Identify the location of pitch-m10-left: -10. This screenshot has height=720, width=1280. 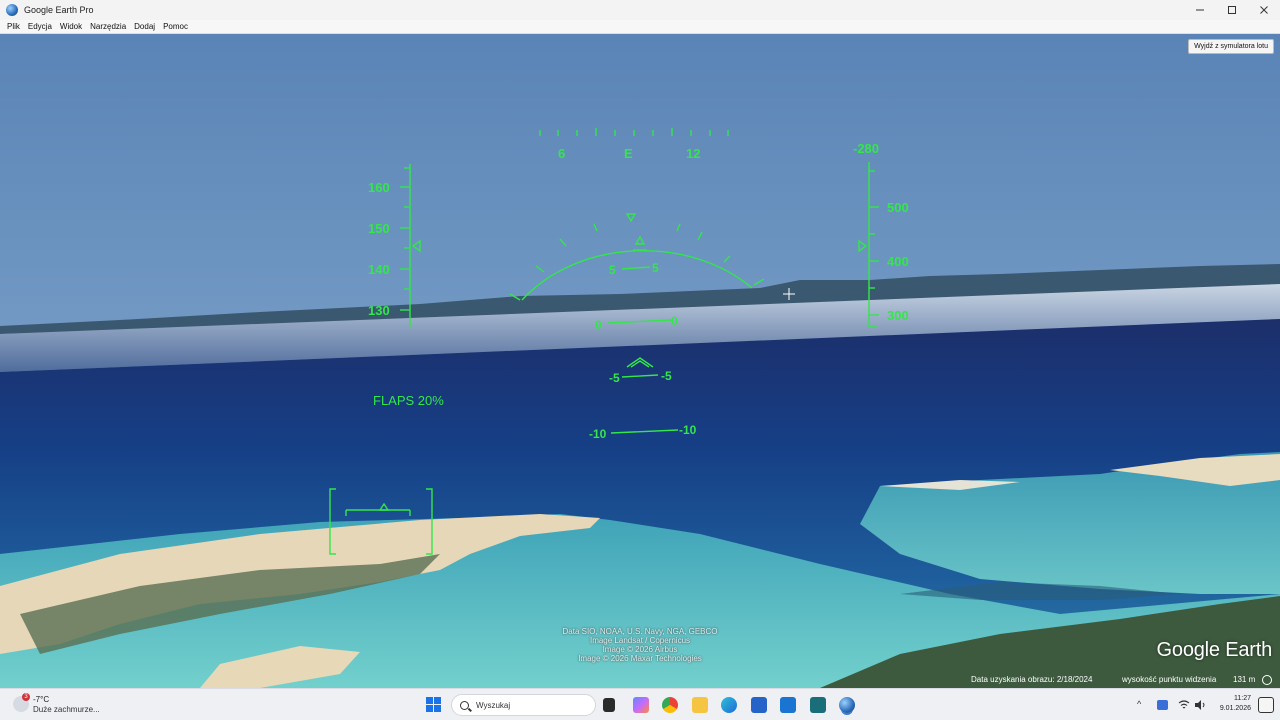
(598, 434).